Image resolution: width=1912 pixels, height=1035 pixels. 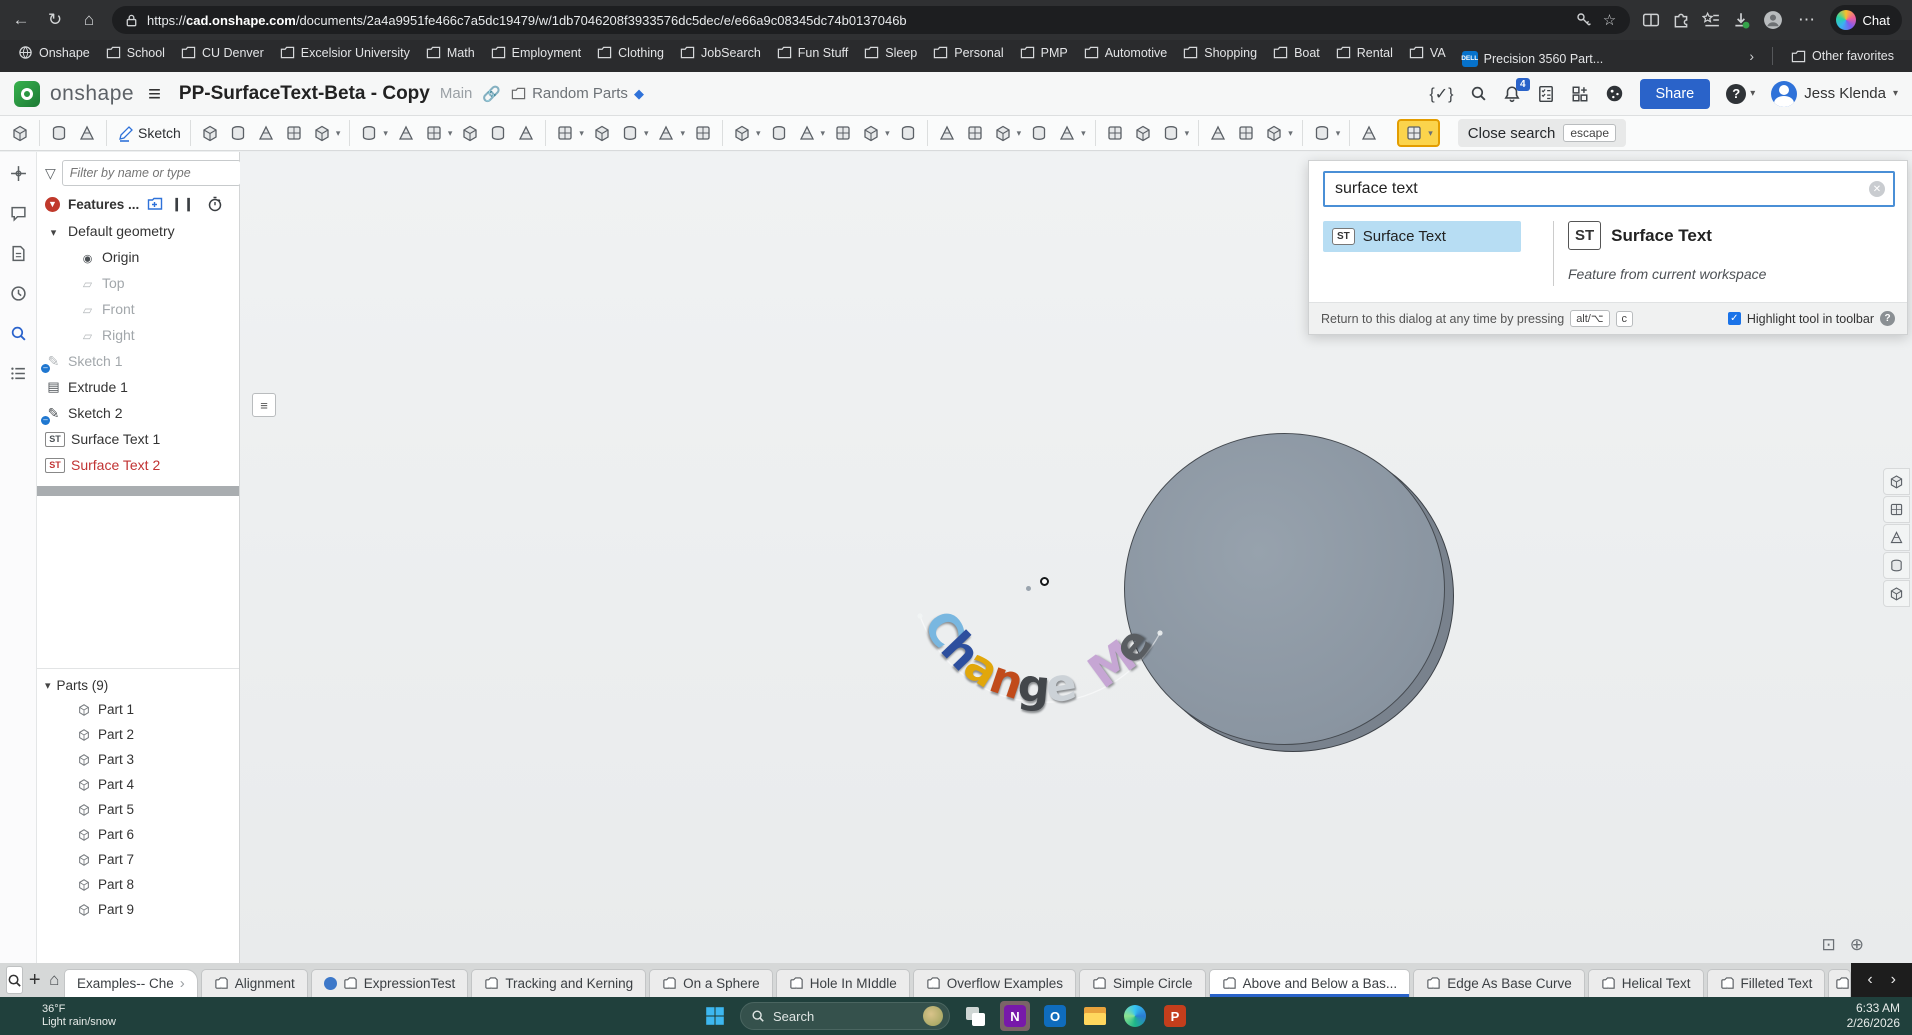 I want to click on part-list-item: Part 7, so click(x=138, y=859).